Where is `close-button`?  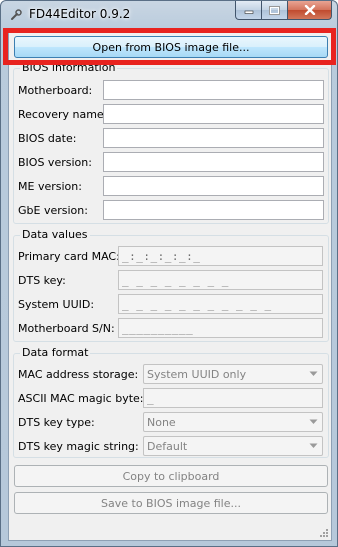 close-button is located at coordinates (310, 10).